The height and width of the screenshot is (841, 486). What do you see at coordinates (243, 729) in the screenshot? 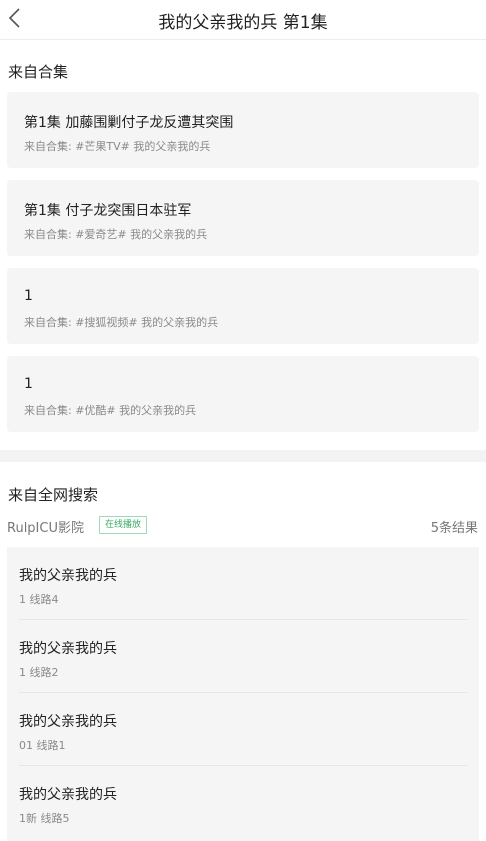
I see `result-item: 我的父亲我的兵 01 线路1` at bounding box center [243, 729].